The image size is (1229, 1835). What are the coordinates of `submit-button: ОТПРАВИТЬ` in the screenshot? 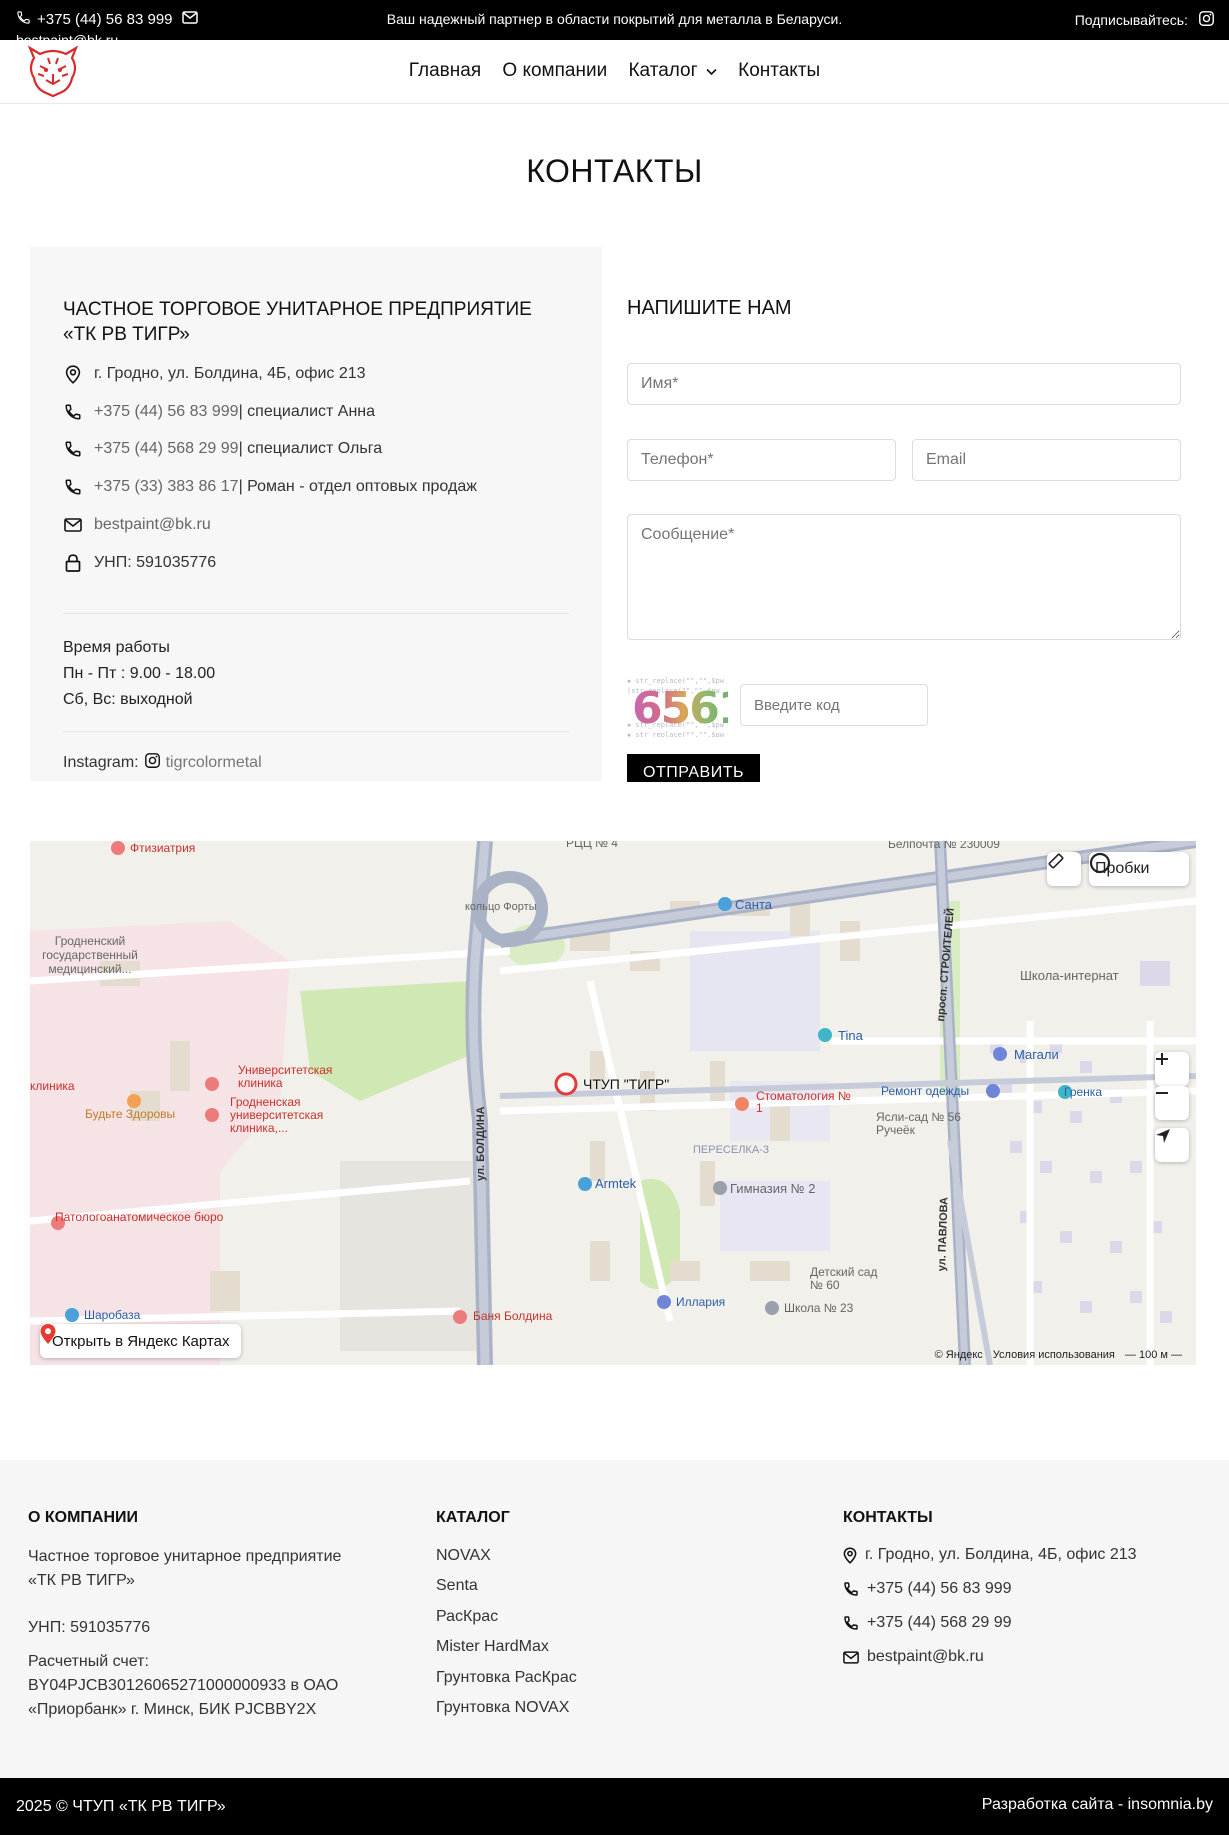 It's located at (693, 768).